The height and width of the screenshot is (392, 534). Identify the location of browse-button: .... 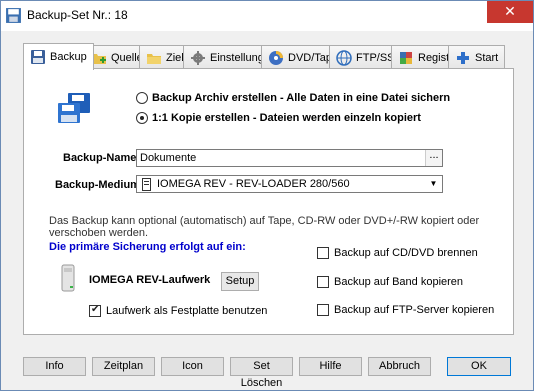
(433, 158).